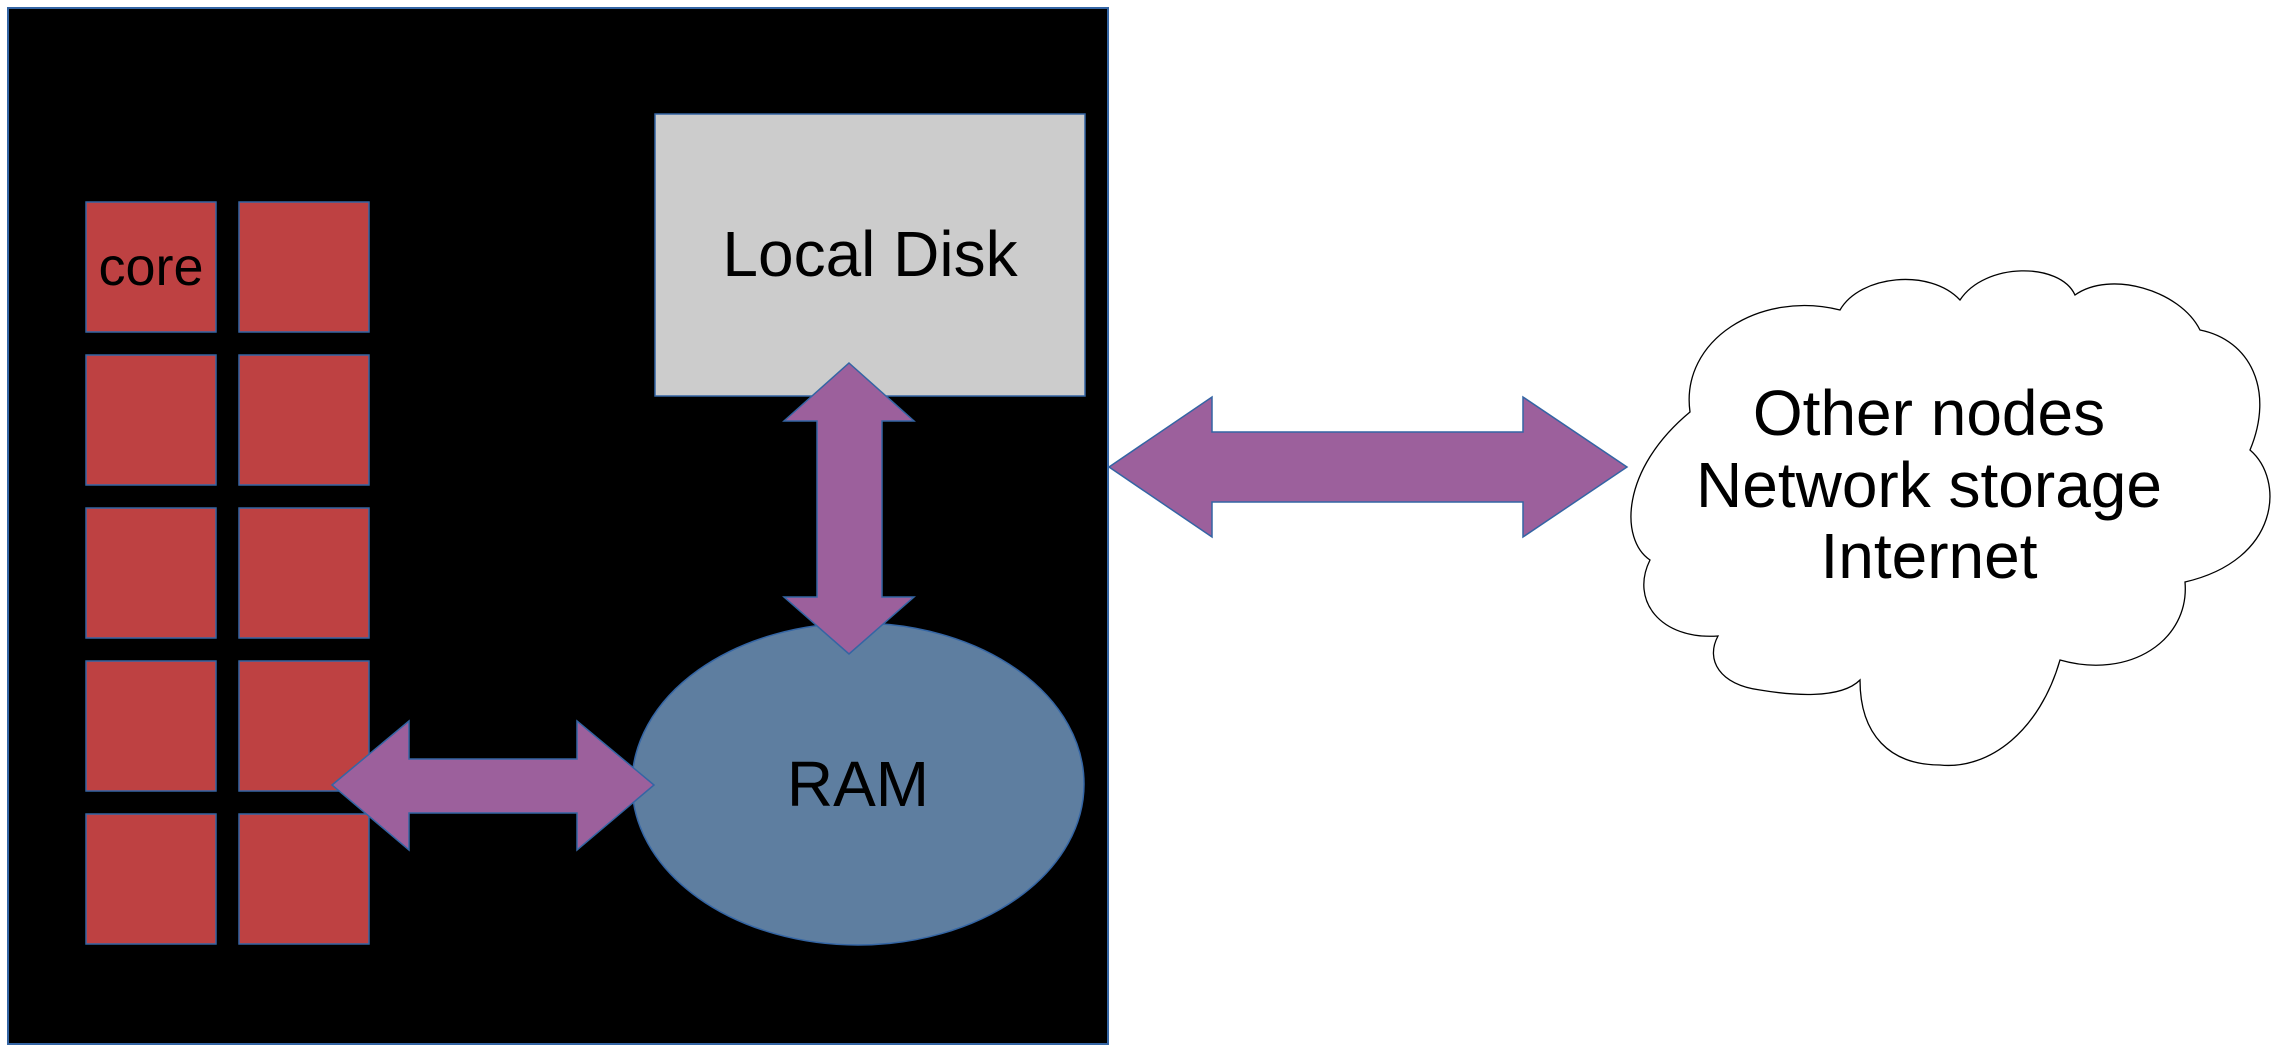  Describe the element at coordinates (1929, 485) in the screenshot. I see `cloud-line-2: Network storage` at that location.